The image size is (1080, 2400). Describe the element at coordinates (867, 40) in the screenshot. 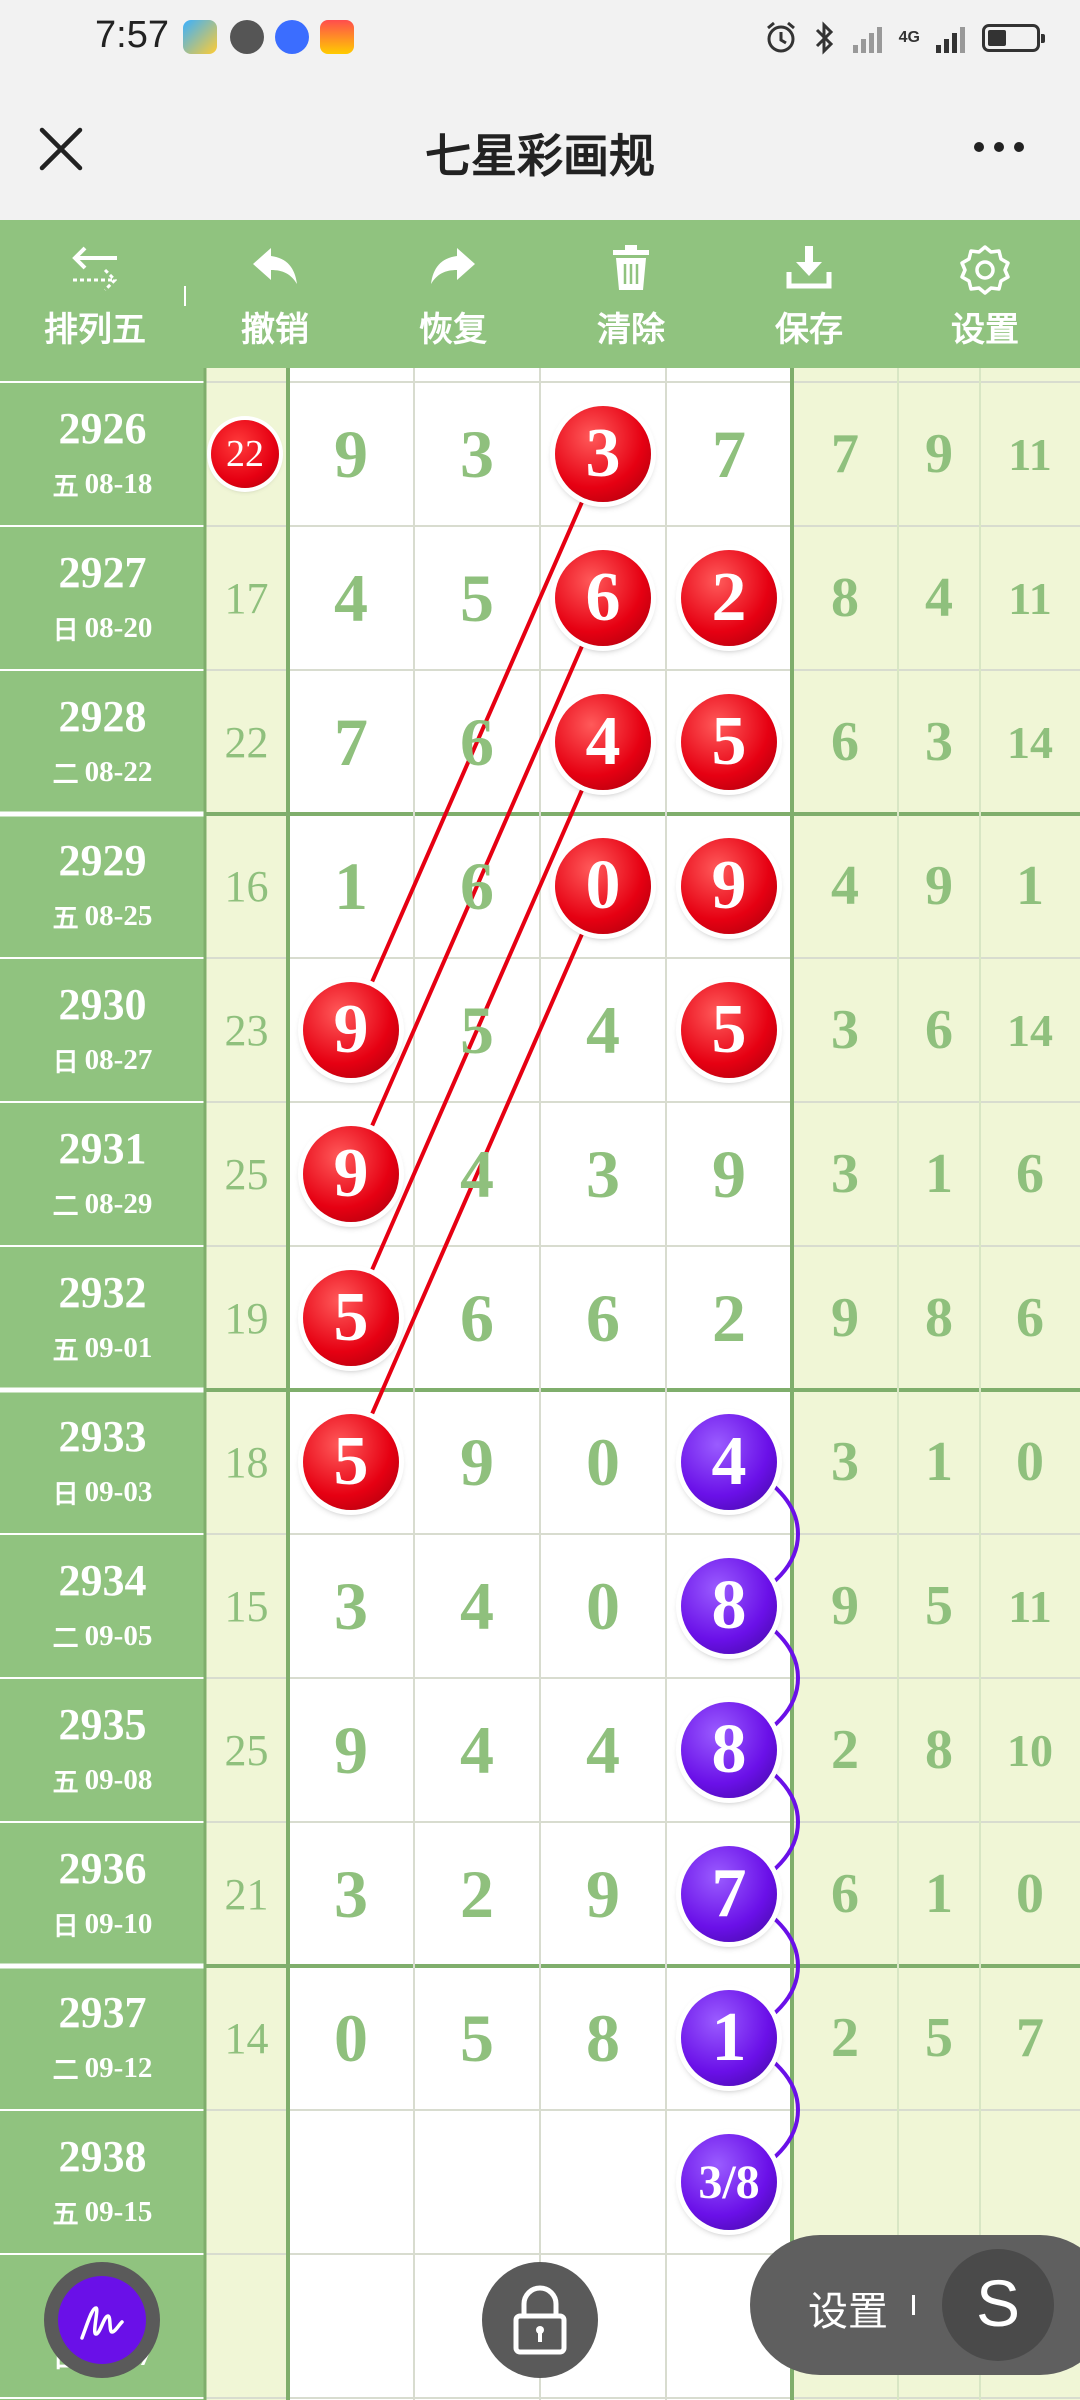

I see `signal-weak-icon` at that location.